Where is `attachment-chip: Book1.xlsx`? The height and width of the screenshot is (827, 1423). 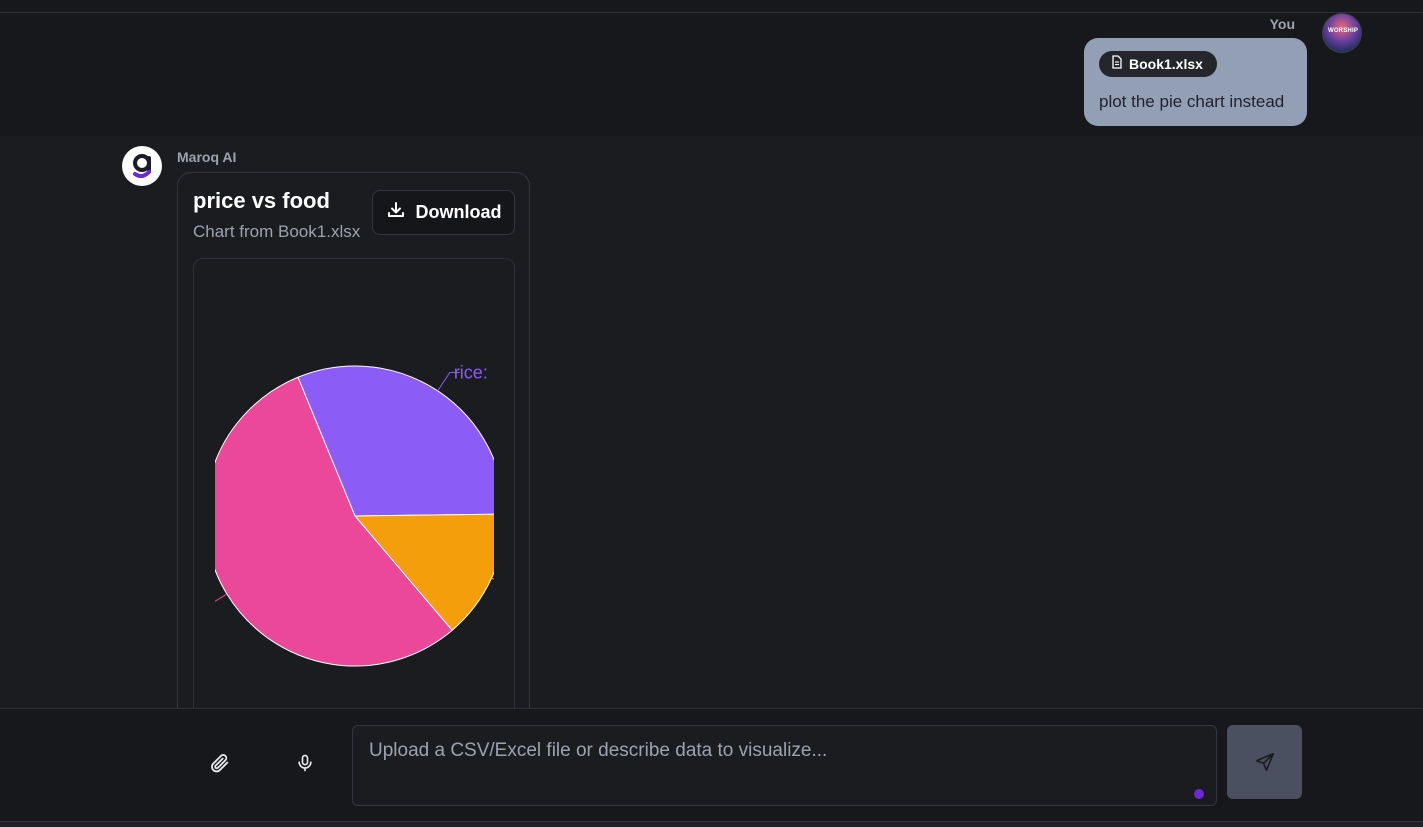
attachment-chip: Book1.xlsx is located at coordinates (1158, 64).